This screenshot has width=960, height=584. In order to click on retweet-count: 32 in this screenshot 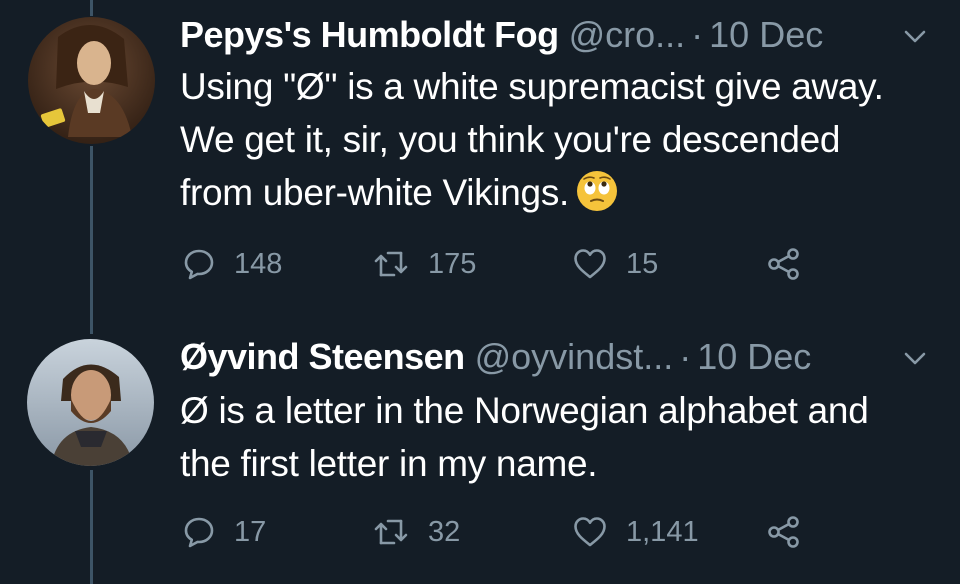, I will do `click(444, 531)`.